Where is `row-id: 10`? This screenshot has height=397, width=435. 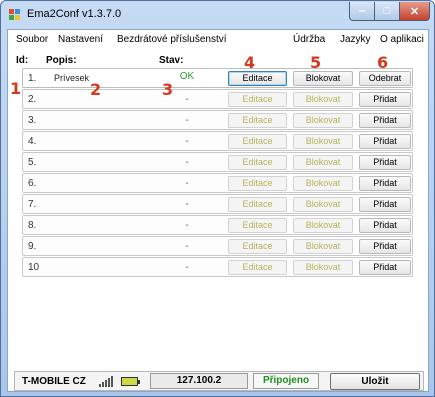
row-id: 10 is located at coordinates (34, 267).